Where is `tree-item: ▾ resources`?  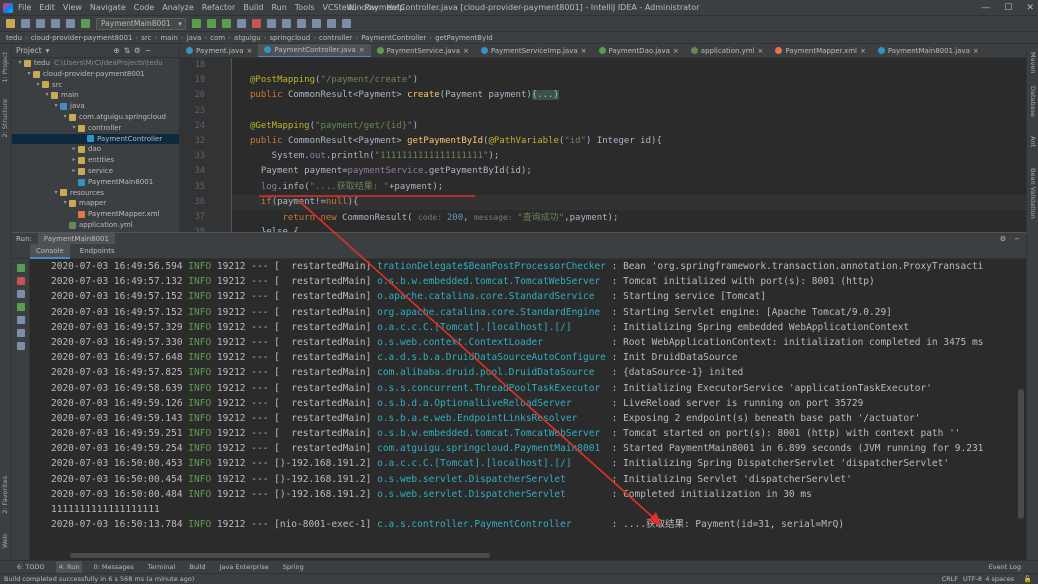 tree-item: ▾ resources is located at coordinates (95, 193).